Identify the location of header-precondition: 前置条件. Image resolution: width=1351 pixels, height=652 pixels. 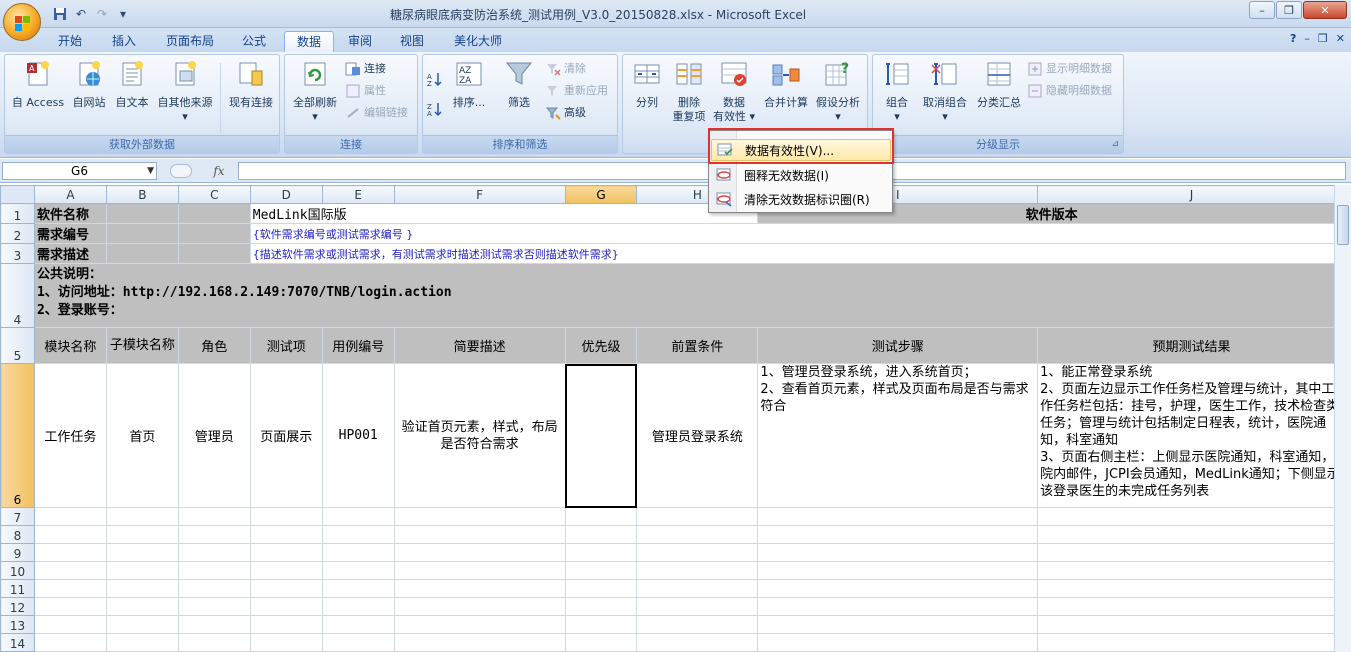
(697, 345).